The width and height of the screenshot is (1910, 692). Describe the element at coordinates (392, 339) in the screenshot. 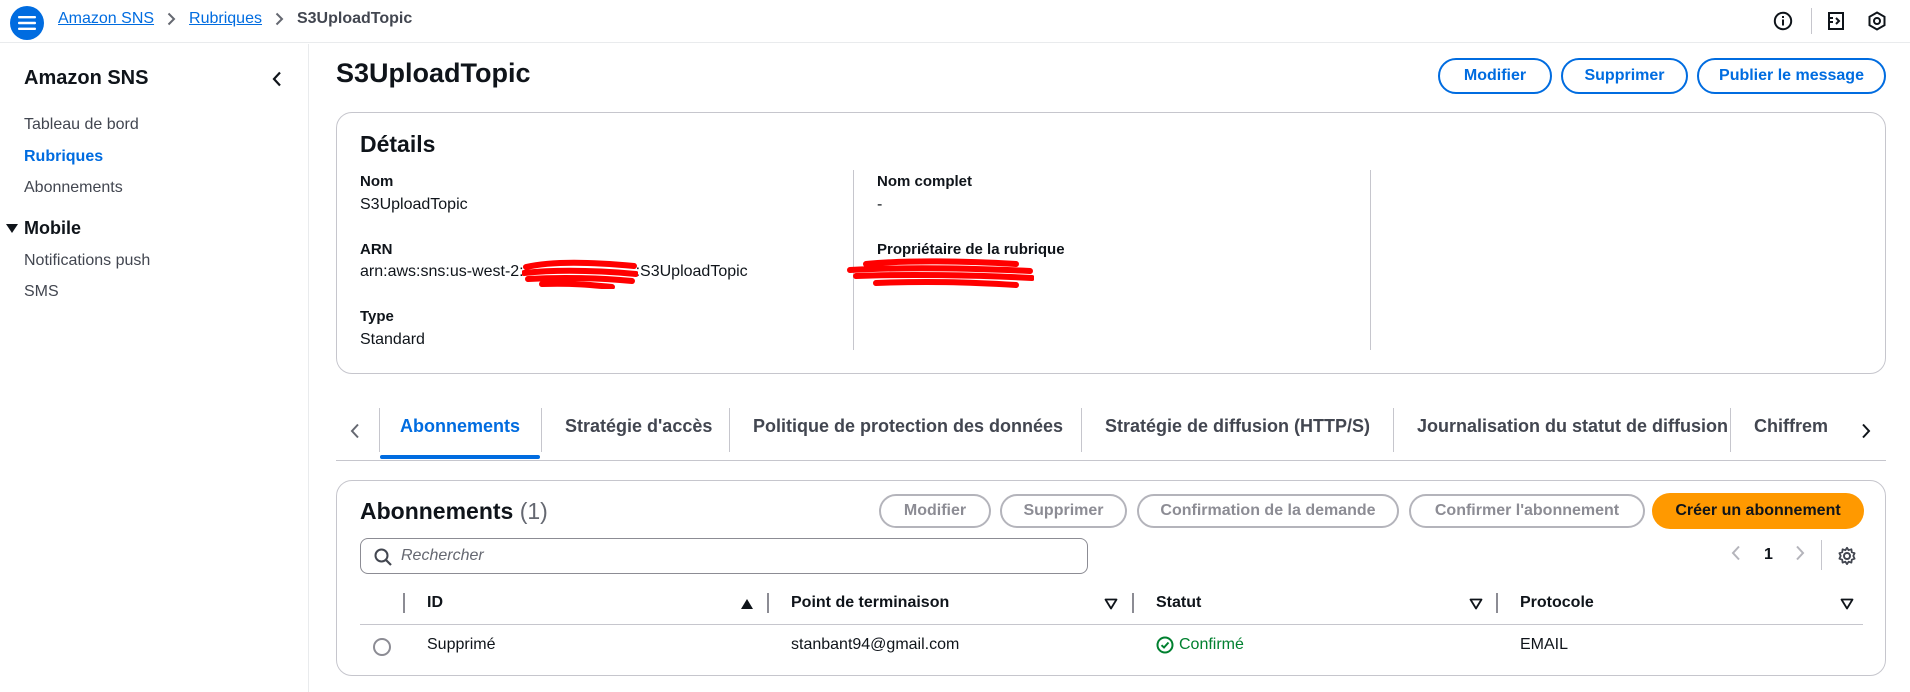

I see `type-value: Standard` at that location.